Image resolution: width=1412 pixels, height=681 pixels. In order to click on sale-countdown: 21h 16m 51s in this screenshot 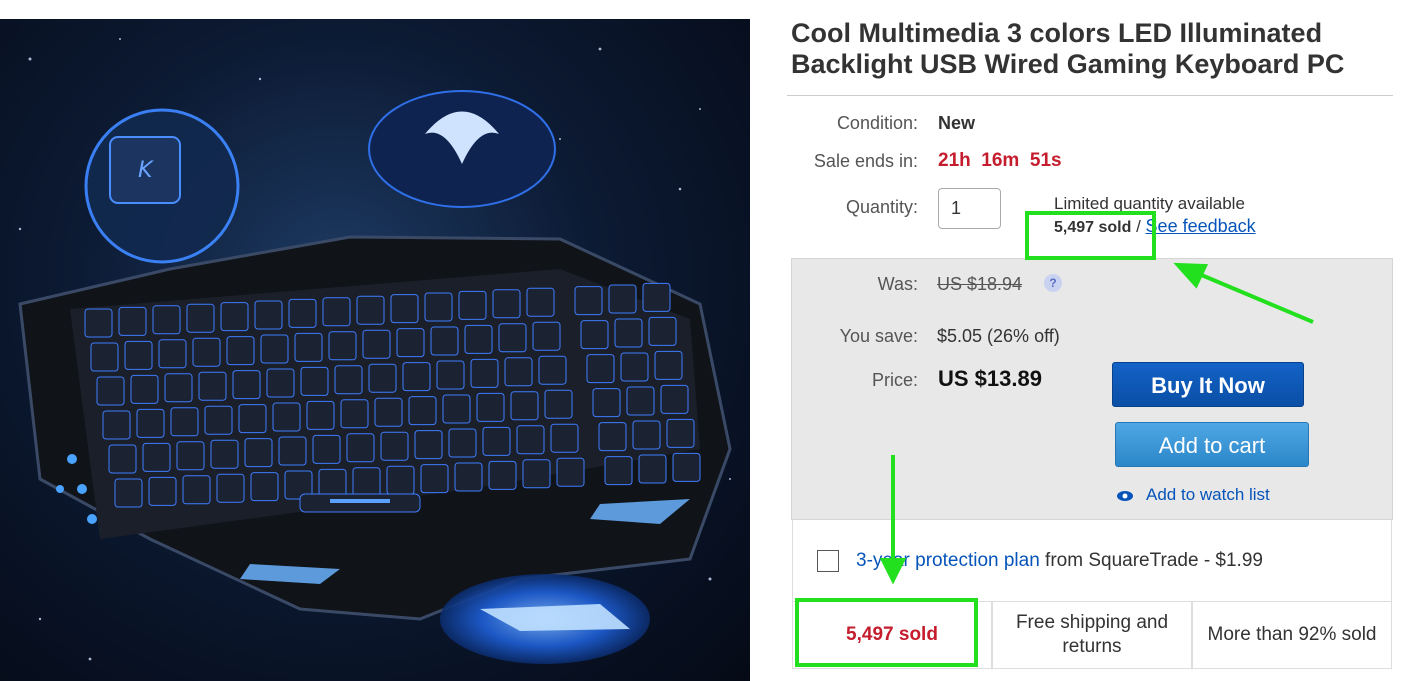, I will do `click(1000, 160)`.